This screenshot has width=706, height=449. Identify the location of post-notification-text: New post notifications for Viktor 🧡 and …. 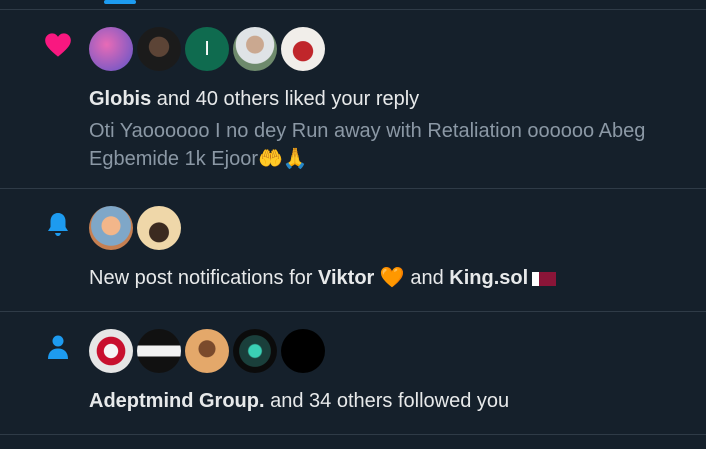
(323, 278).